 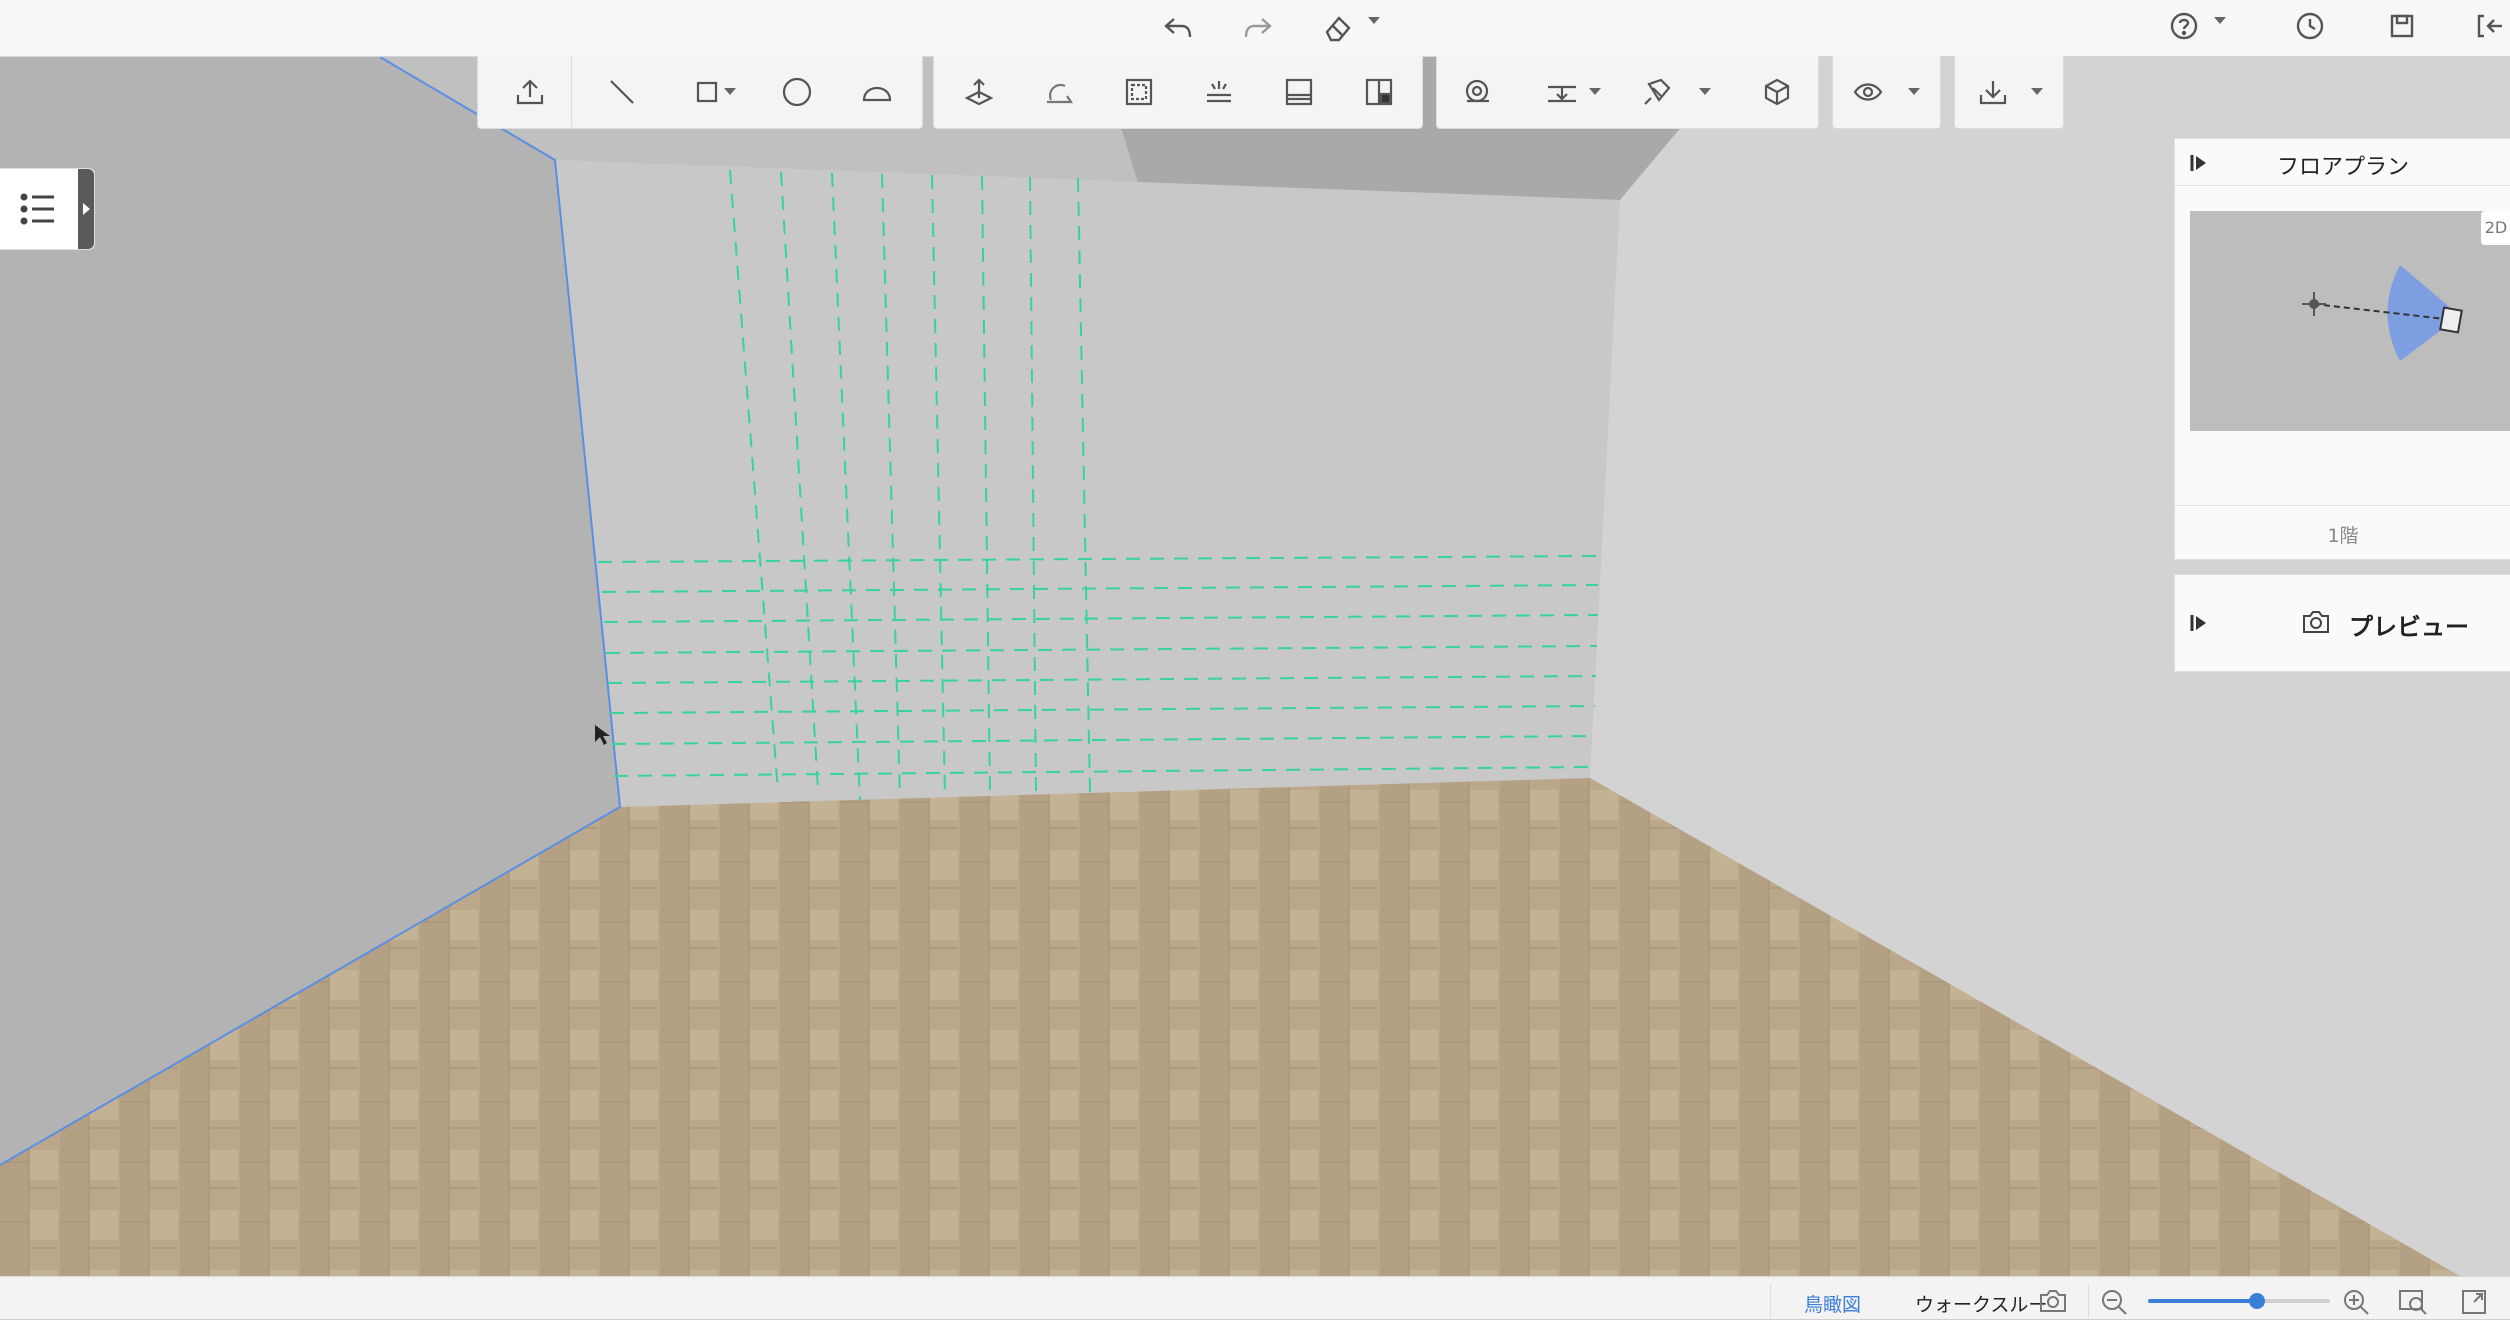 What do you see at coordinates (1299, 92) in the screenshot?
I see `wall-panel-icon` at bounding box center [1299, 92].